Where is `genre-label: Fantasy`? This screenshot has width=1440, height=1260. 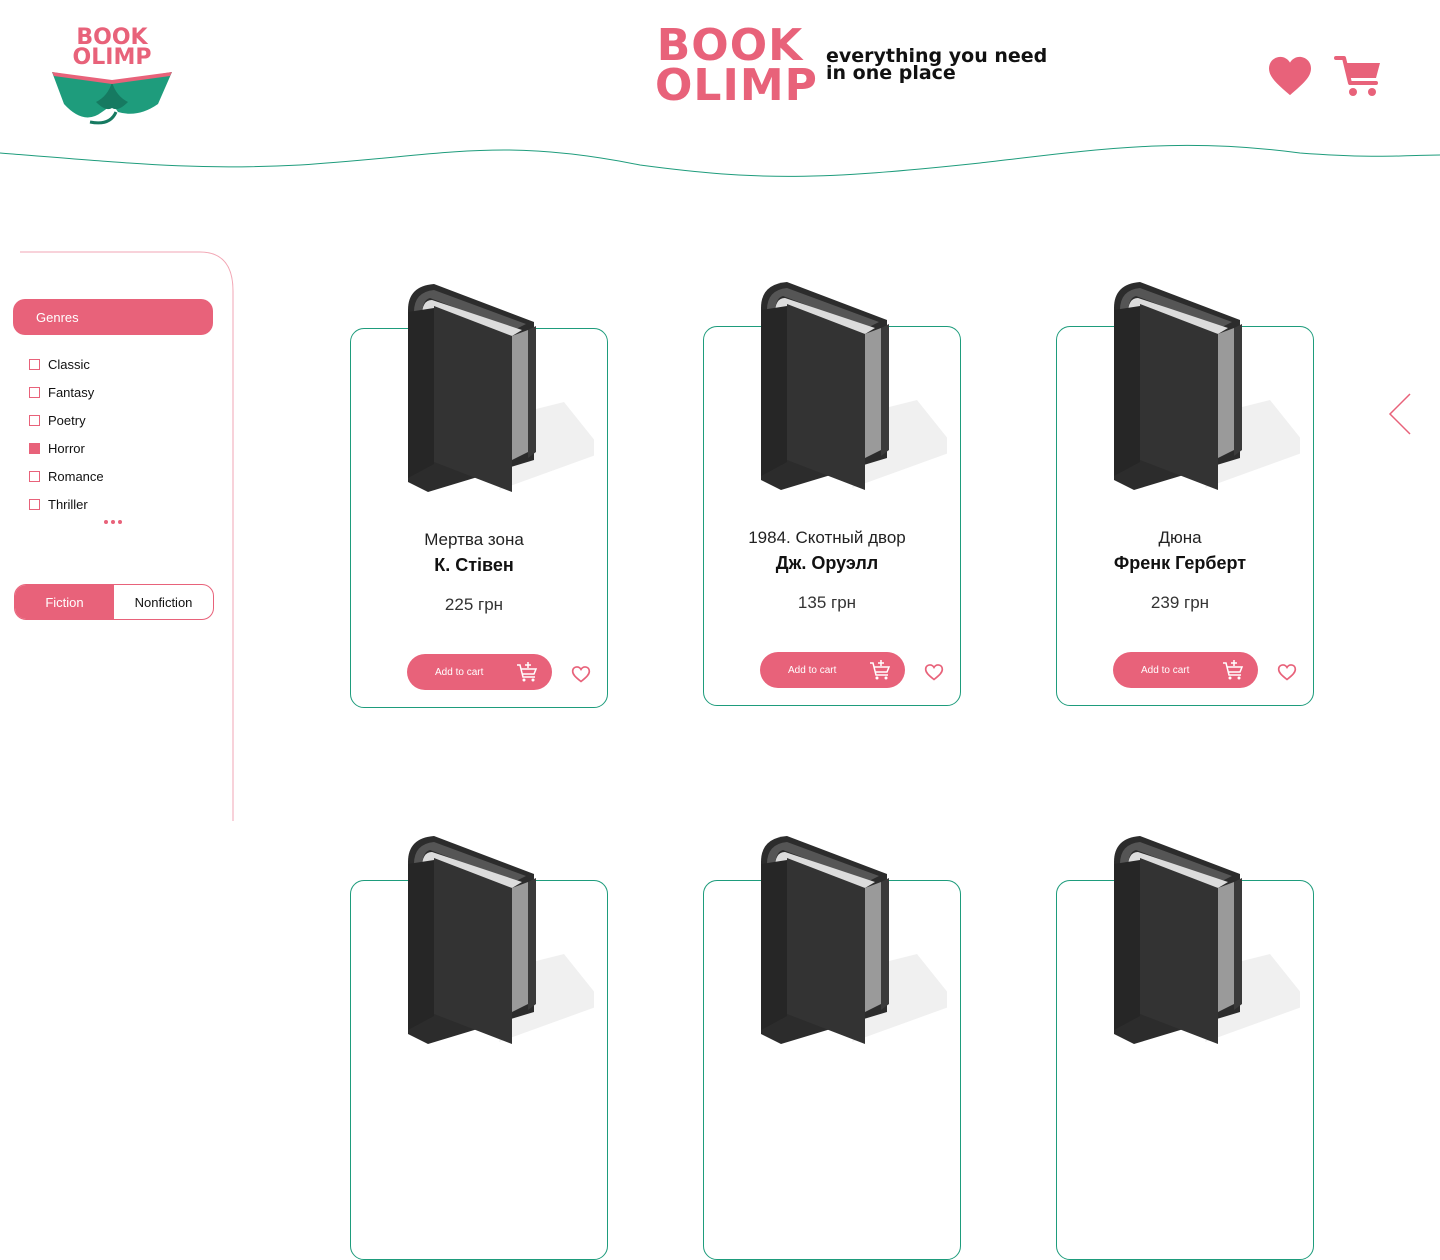 genre-label: Fantasy is located at coordinates (71, 392).